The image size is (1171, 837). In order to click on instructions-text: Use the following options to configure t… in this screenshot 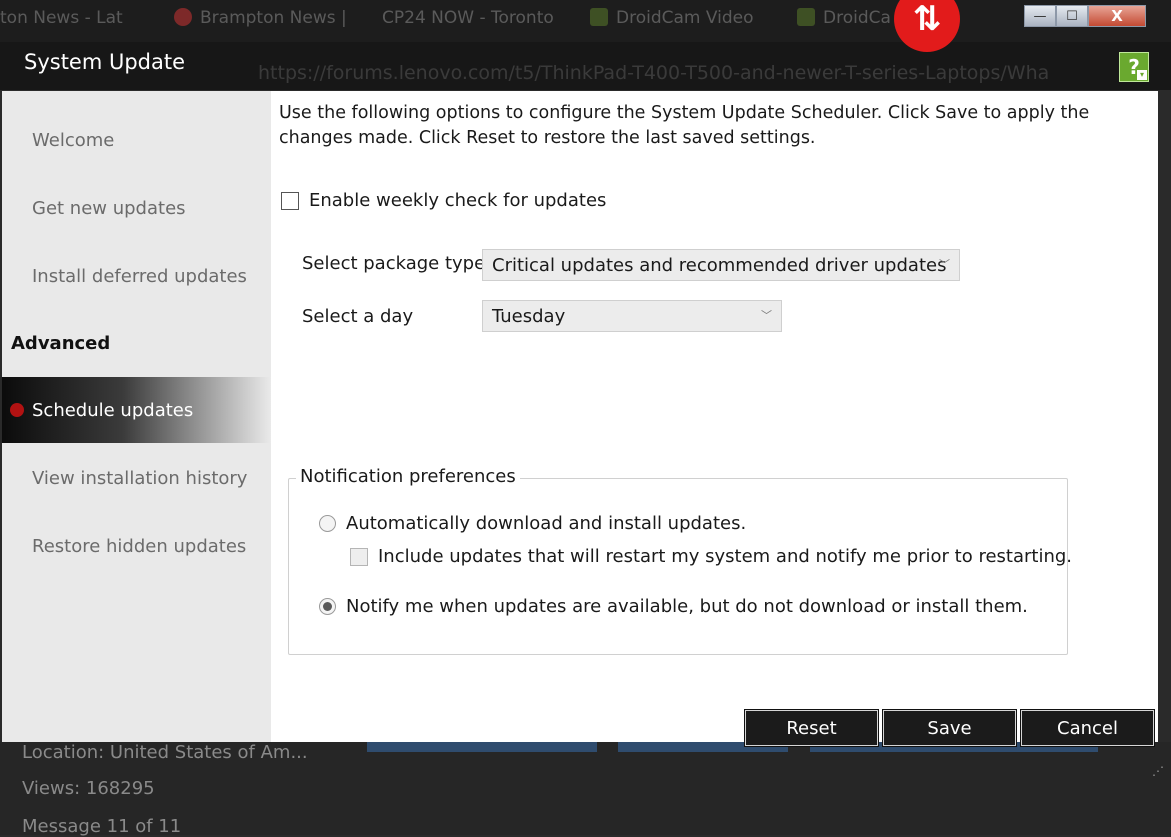, I will do `click(684, 125)`.